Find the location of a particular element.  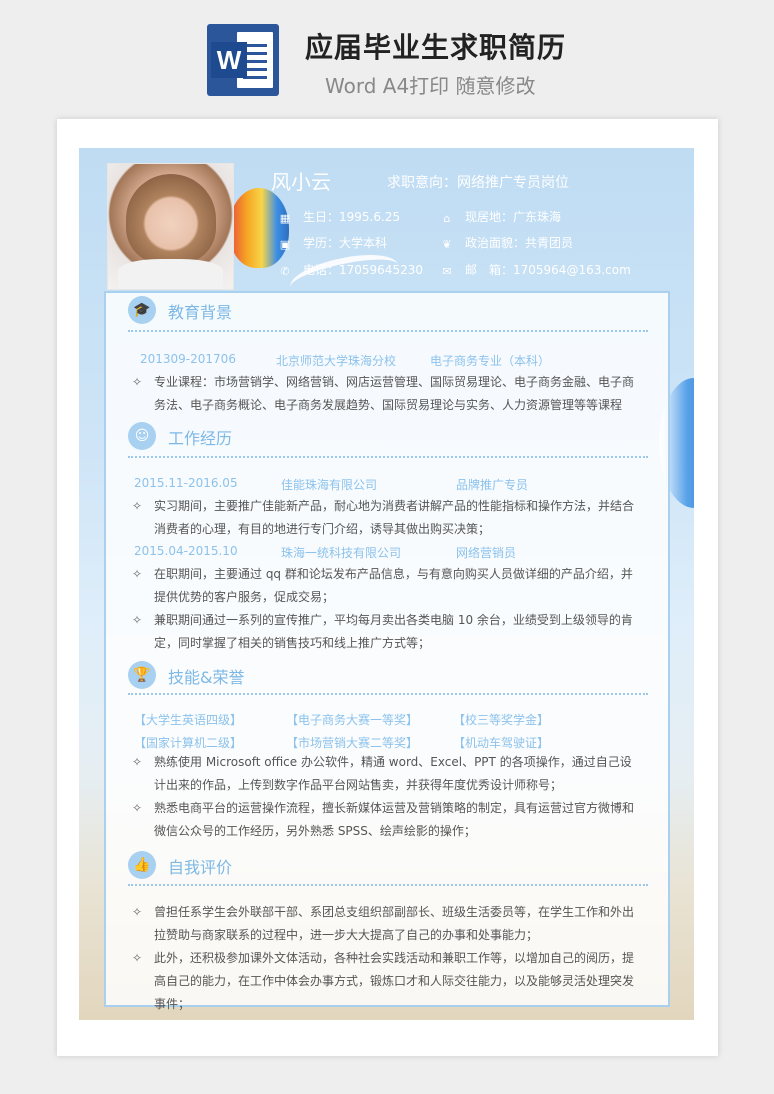

thumbs-up-icon: 👍 is located at coordinates (142, 865).